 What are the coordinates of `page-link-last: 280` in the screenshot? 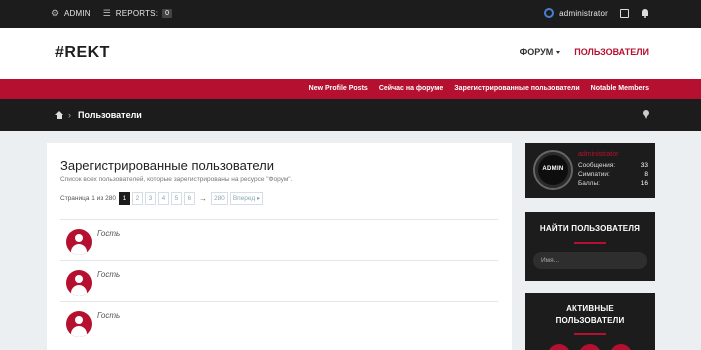 It's located at (219, 198).